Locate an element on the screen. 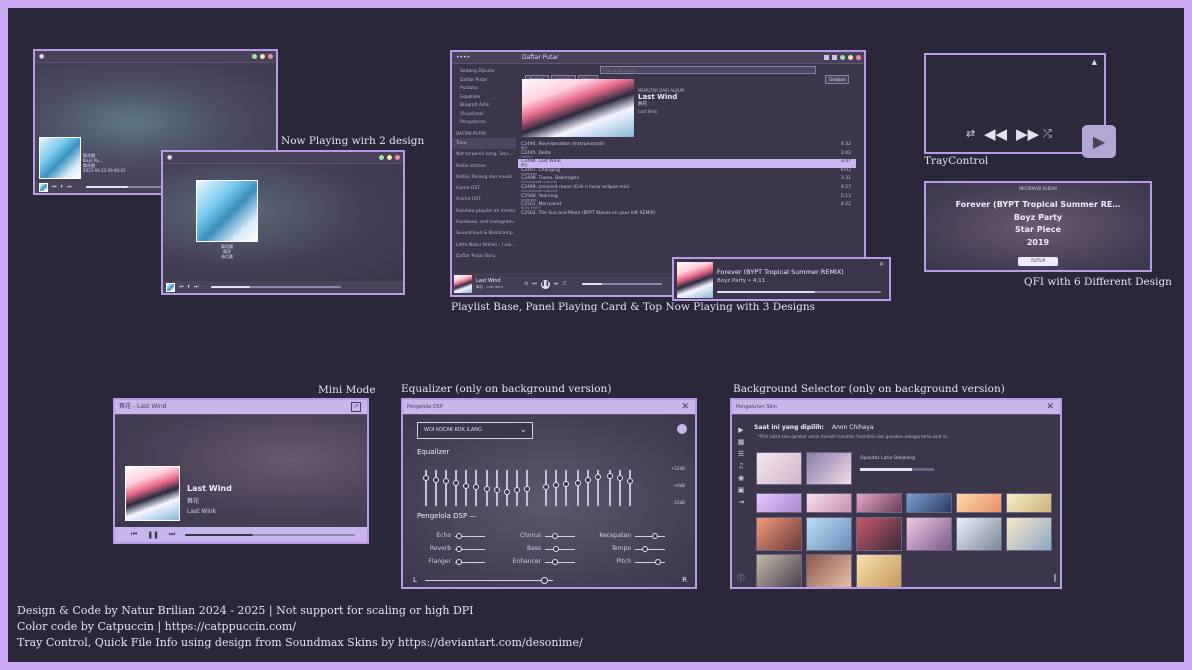 The width and height of the screenshot is (1192, 670). sidebar-item-equalizer: Equalizer is located at coordinates (484, 98).